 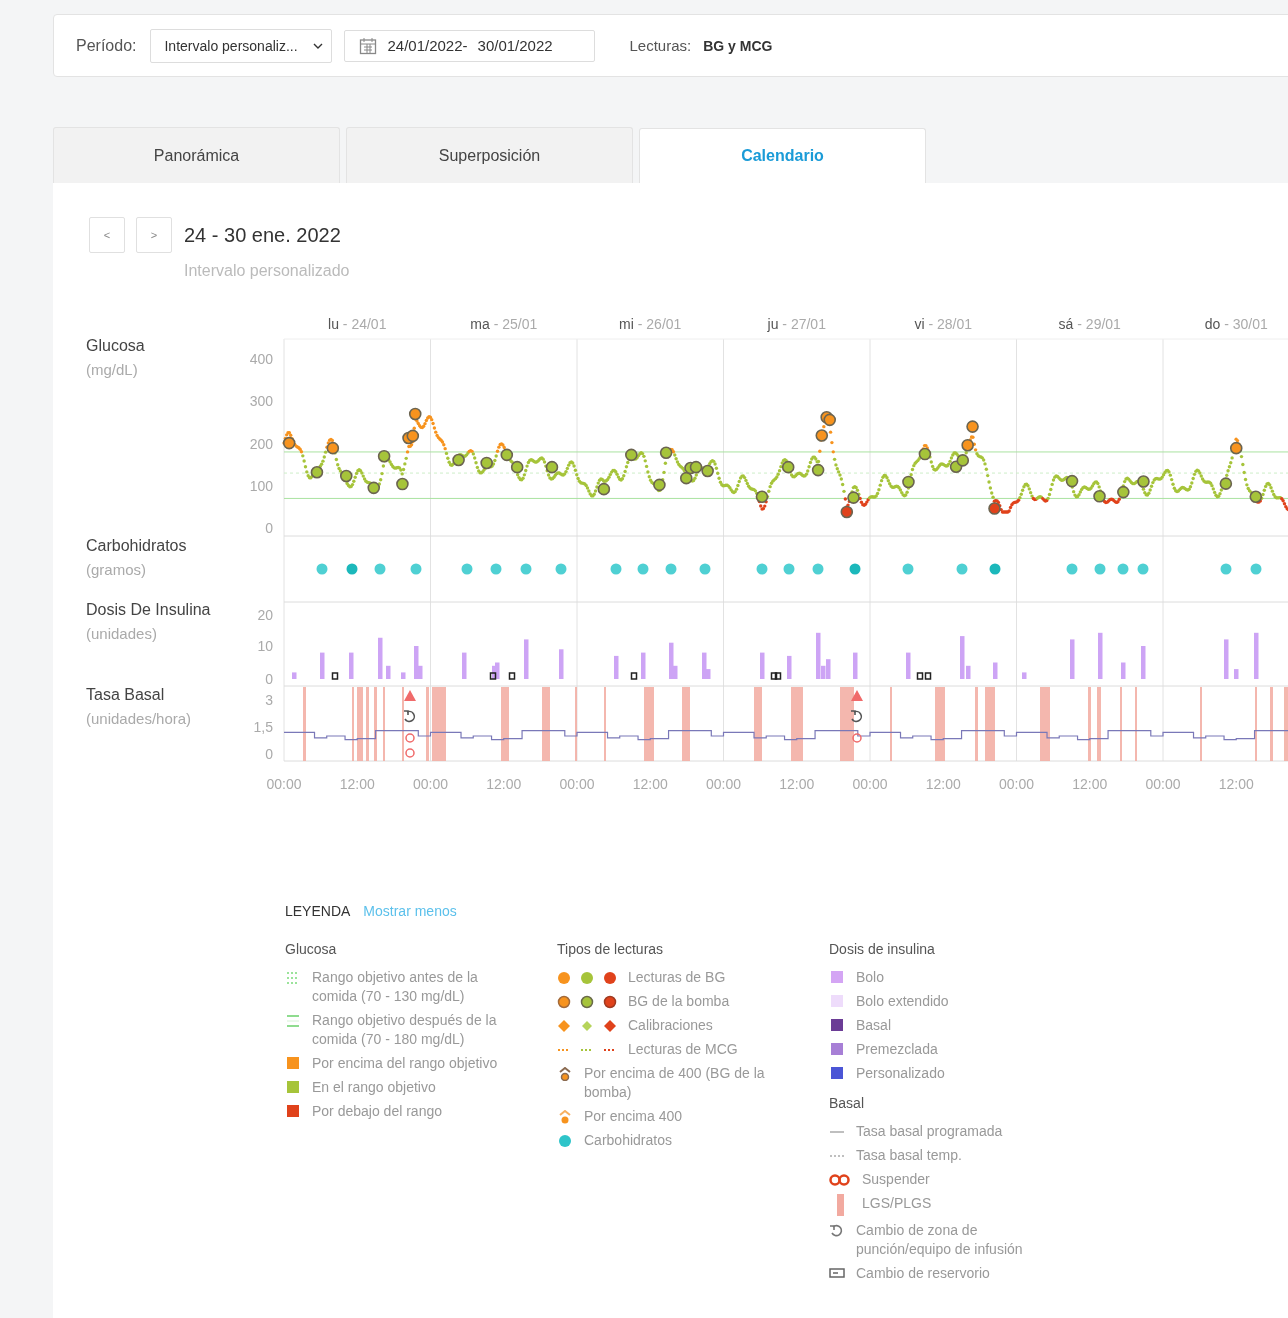 I want to click on axis-tick-label: 1,5, so click(x=263, y=727).